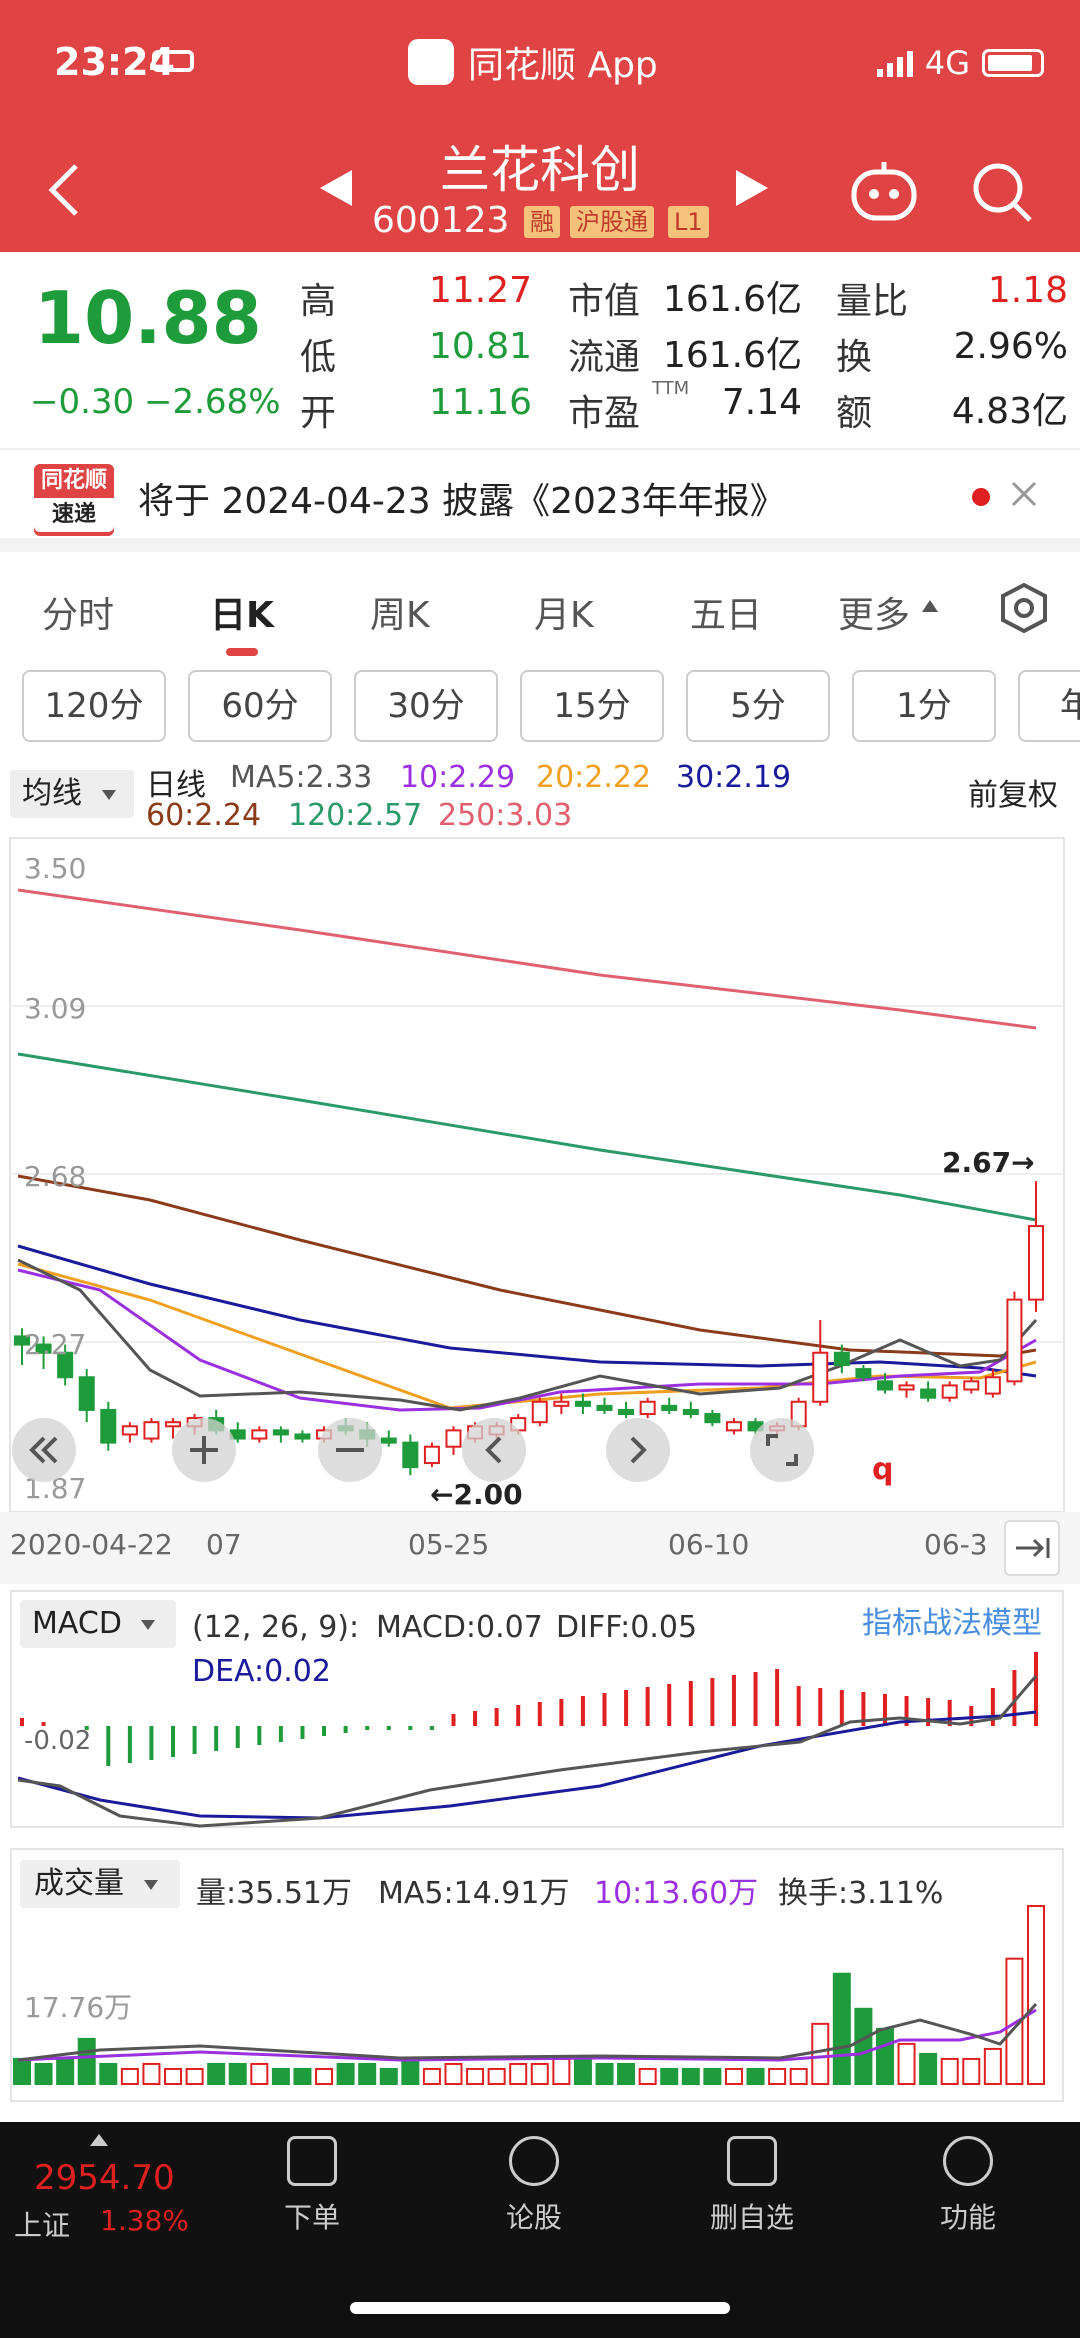  I want to click on minus-box-icon, so click(752, 2161).